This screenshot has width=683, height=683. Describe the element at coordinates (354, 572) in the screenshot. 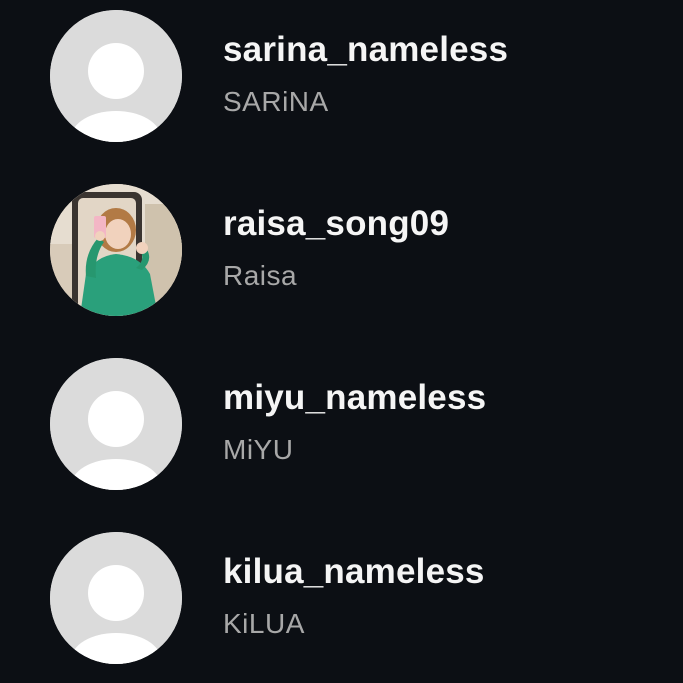

I see `username: kilua_nameless` at that location.